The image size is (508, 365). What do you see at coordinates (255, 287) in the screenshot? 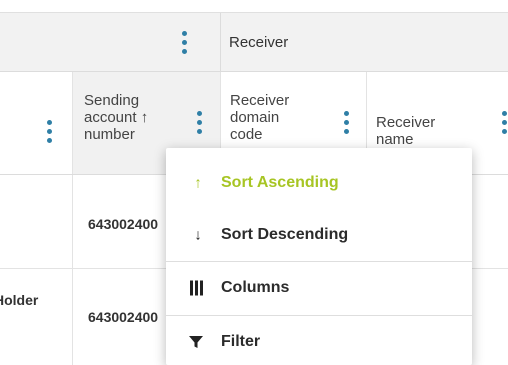
I see `menu-item-label: Columns` at bounding box center [255, 287].